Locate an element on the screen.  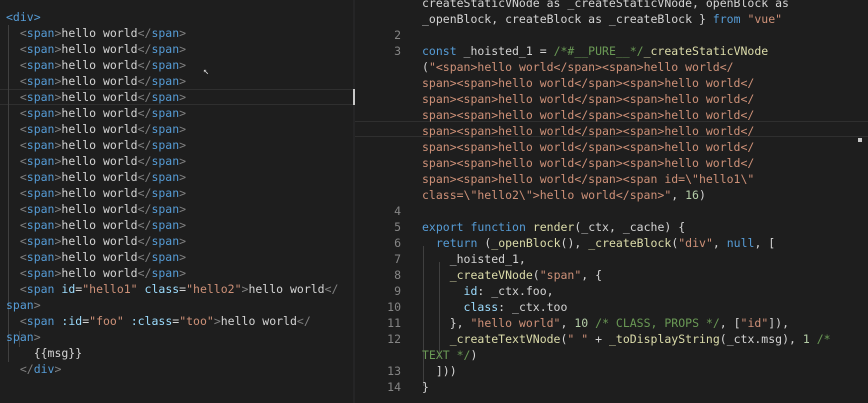
code-line: id: _ctx.foo, is located at coordinates (488, 291).